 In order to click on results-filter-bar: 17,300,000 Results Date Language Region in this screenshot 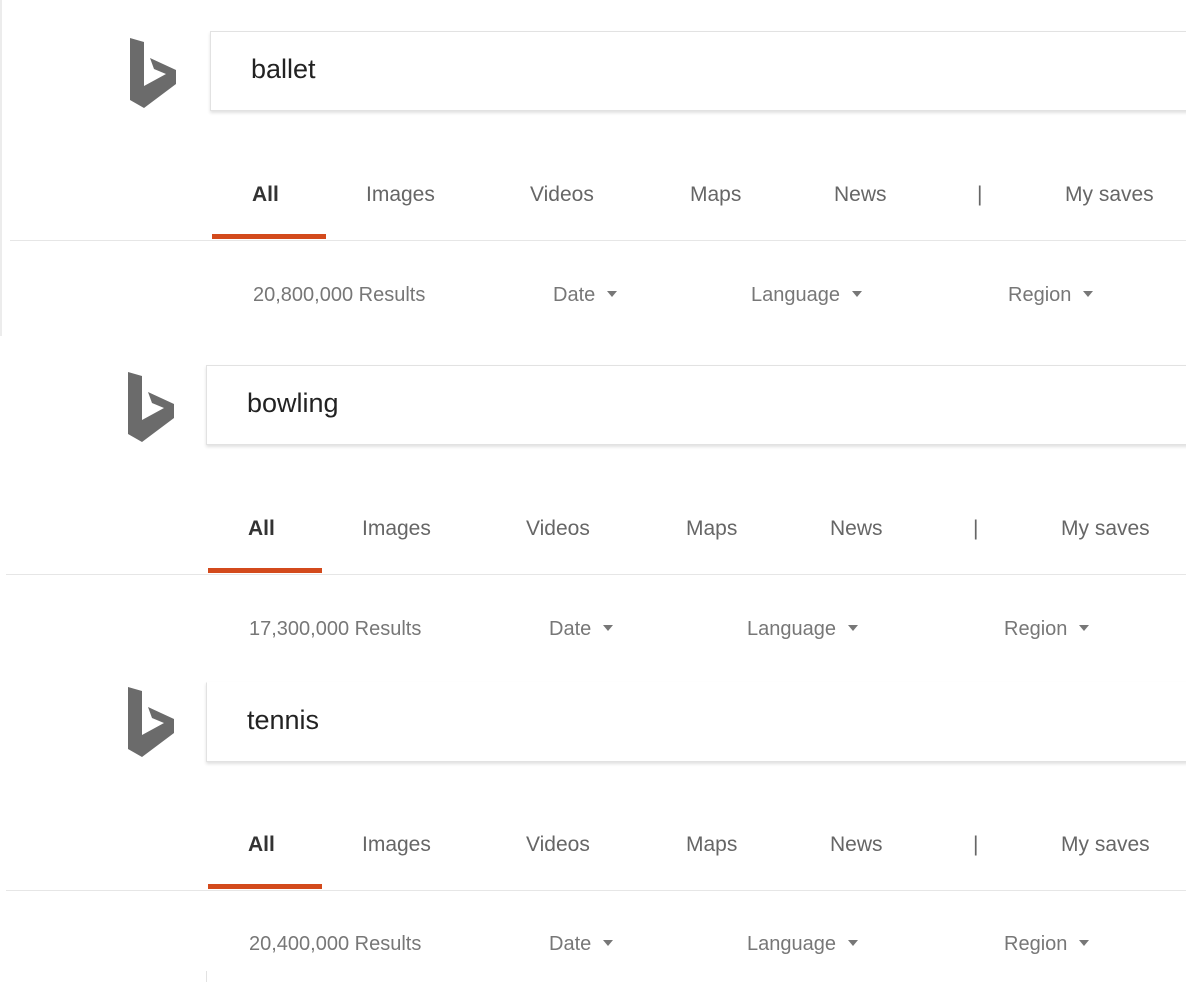, I will do `click(593, 633)`.